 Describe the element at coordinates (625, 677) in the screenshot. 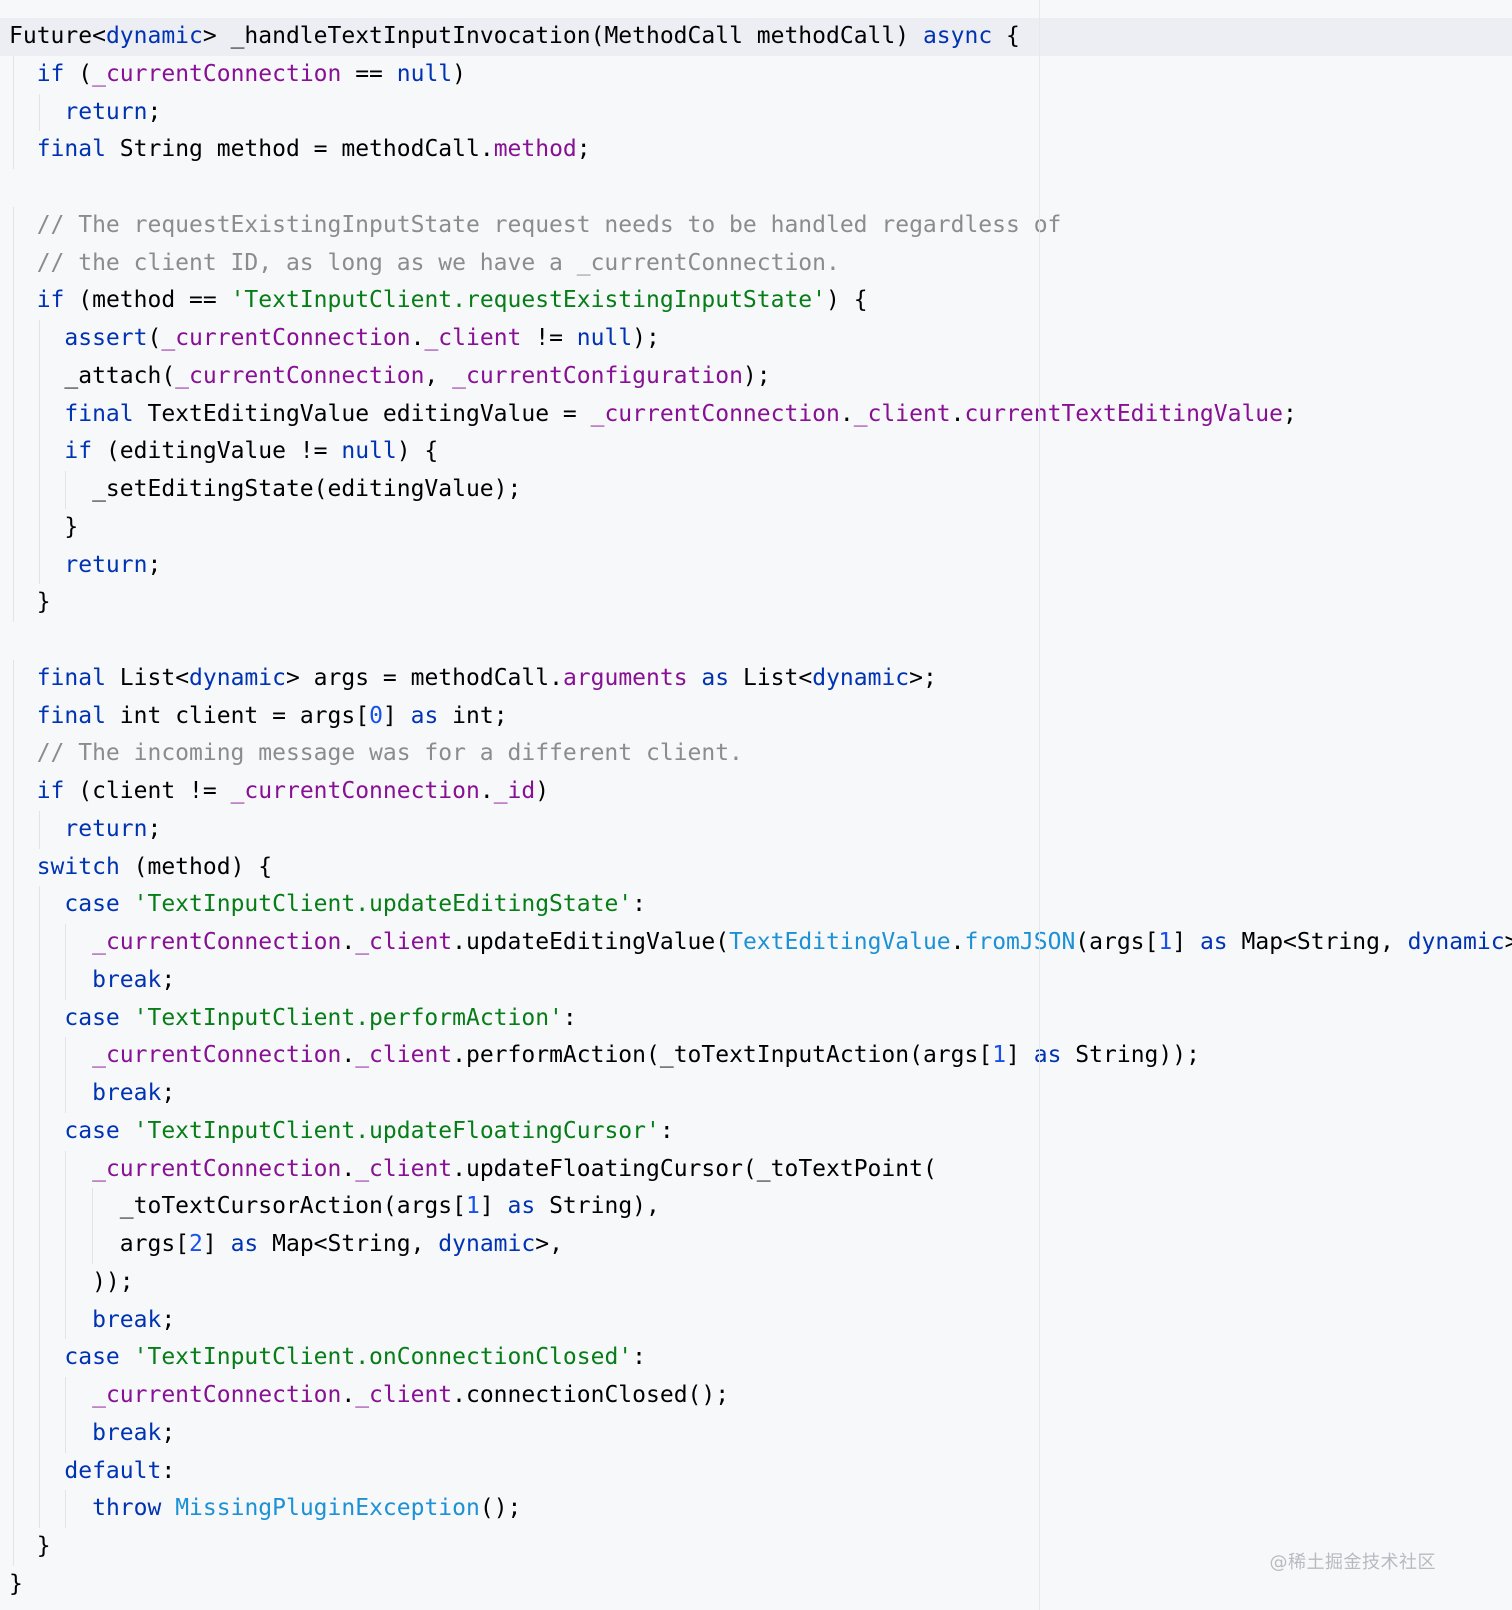

I see `code-token: arguments` at that location.